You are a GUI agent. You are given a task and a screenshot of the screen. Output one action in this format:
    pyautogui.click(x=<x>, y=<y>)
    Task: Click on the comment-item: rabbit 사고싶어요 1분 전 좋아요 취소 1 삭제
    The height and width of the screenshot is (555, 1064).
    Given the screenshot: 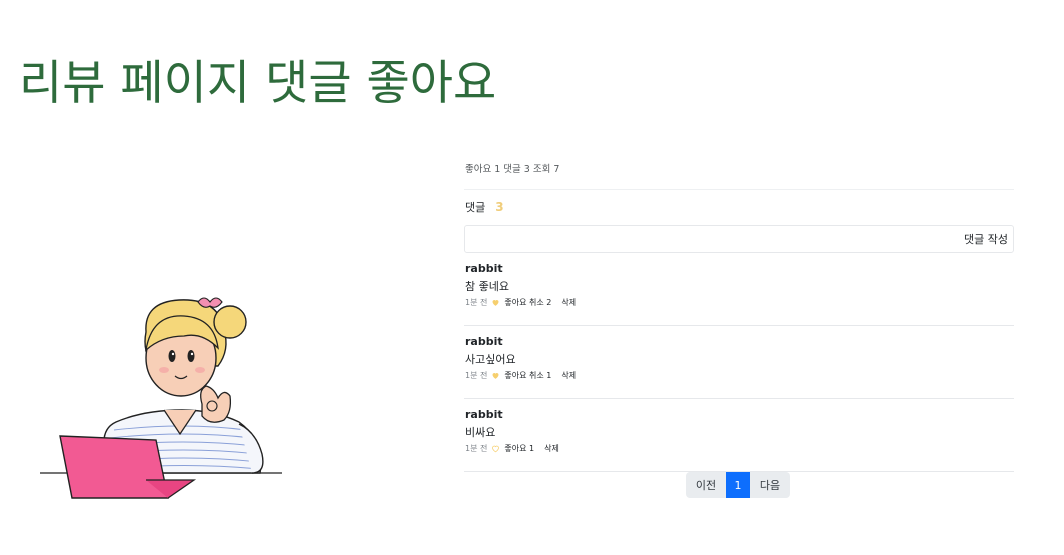 What is the action you would take?
    pyautogui.click(x=739, y=362)
    